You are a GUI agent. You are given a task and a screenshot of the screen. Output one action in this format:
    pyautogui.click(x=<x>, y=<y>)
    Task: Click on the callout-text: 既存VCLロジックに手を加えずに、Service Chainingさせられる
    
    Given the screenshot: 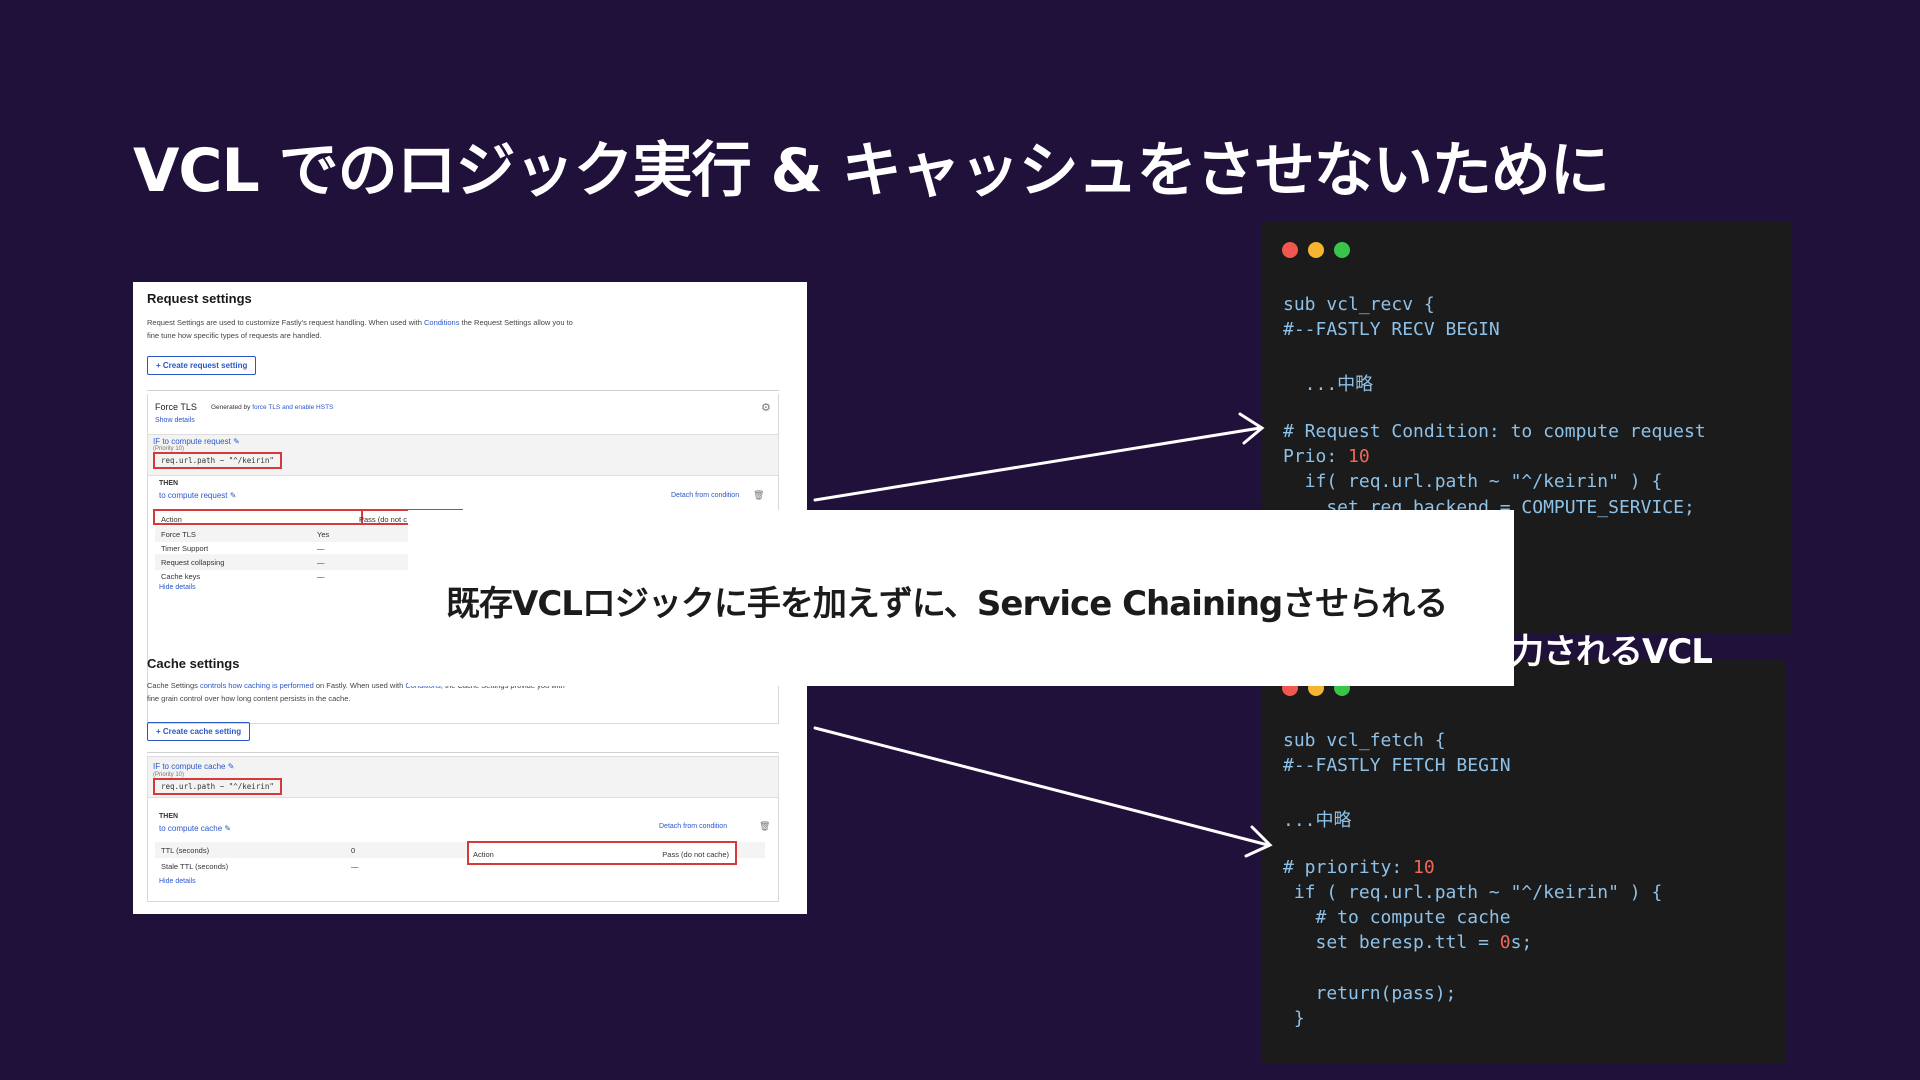 What is the action you would take?
    pyautogui.click(x=947, y=604)
    